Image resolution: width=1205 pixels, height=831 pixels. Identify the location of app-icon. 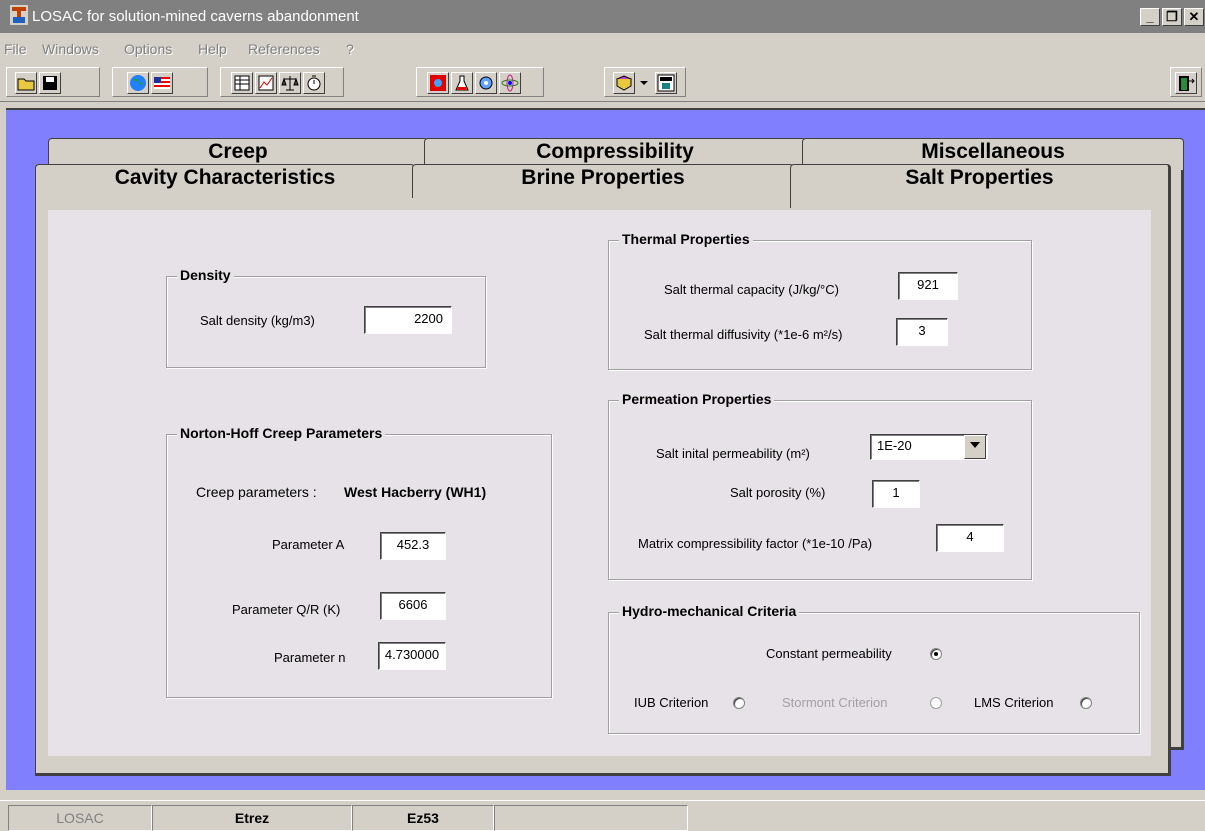
(19, 15).